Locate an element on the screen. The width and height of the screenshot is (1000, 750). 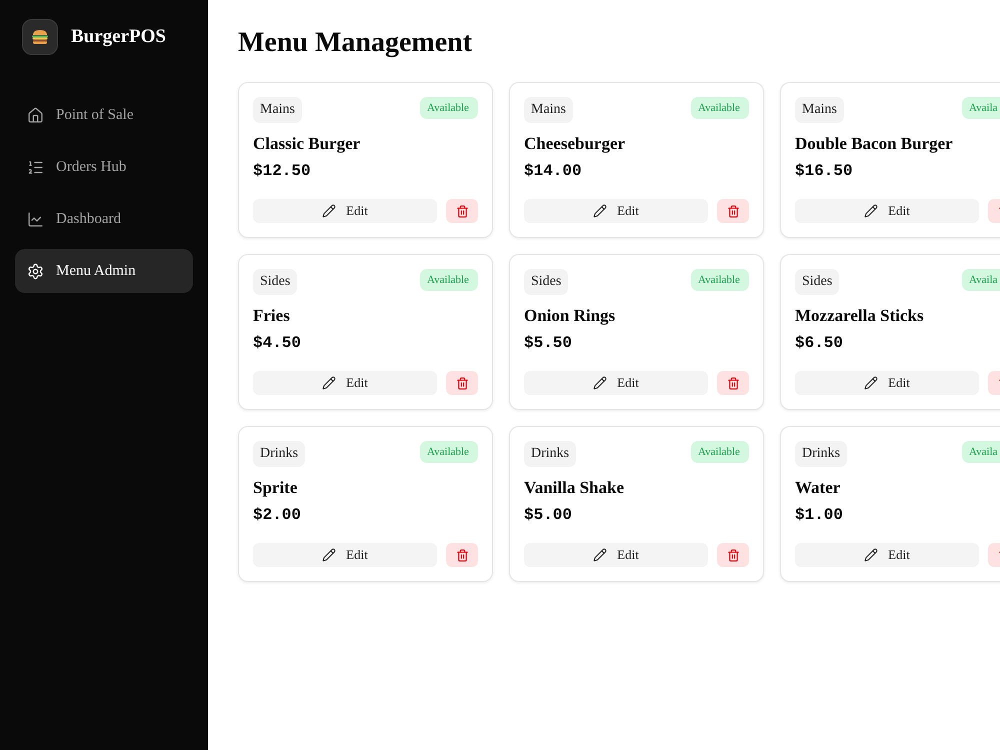
item-price: $5.00 is located at coordinates (549, 515).